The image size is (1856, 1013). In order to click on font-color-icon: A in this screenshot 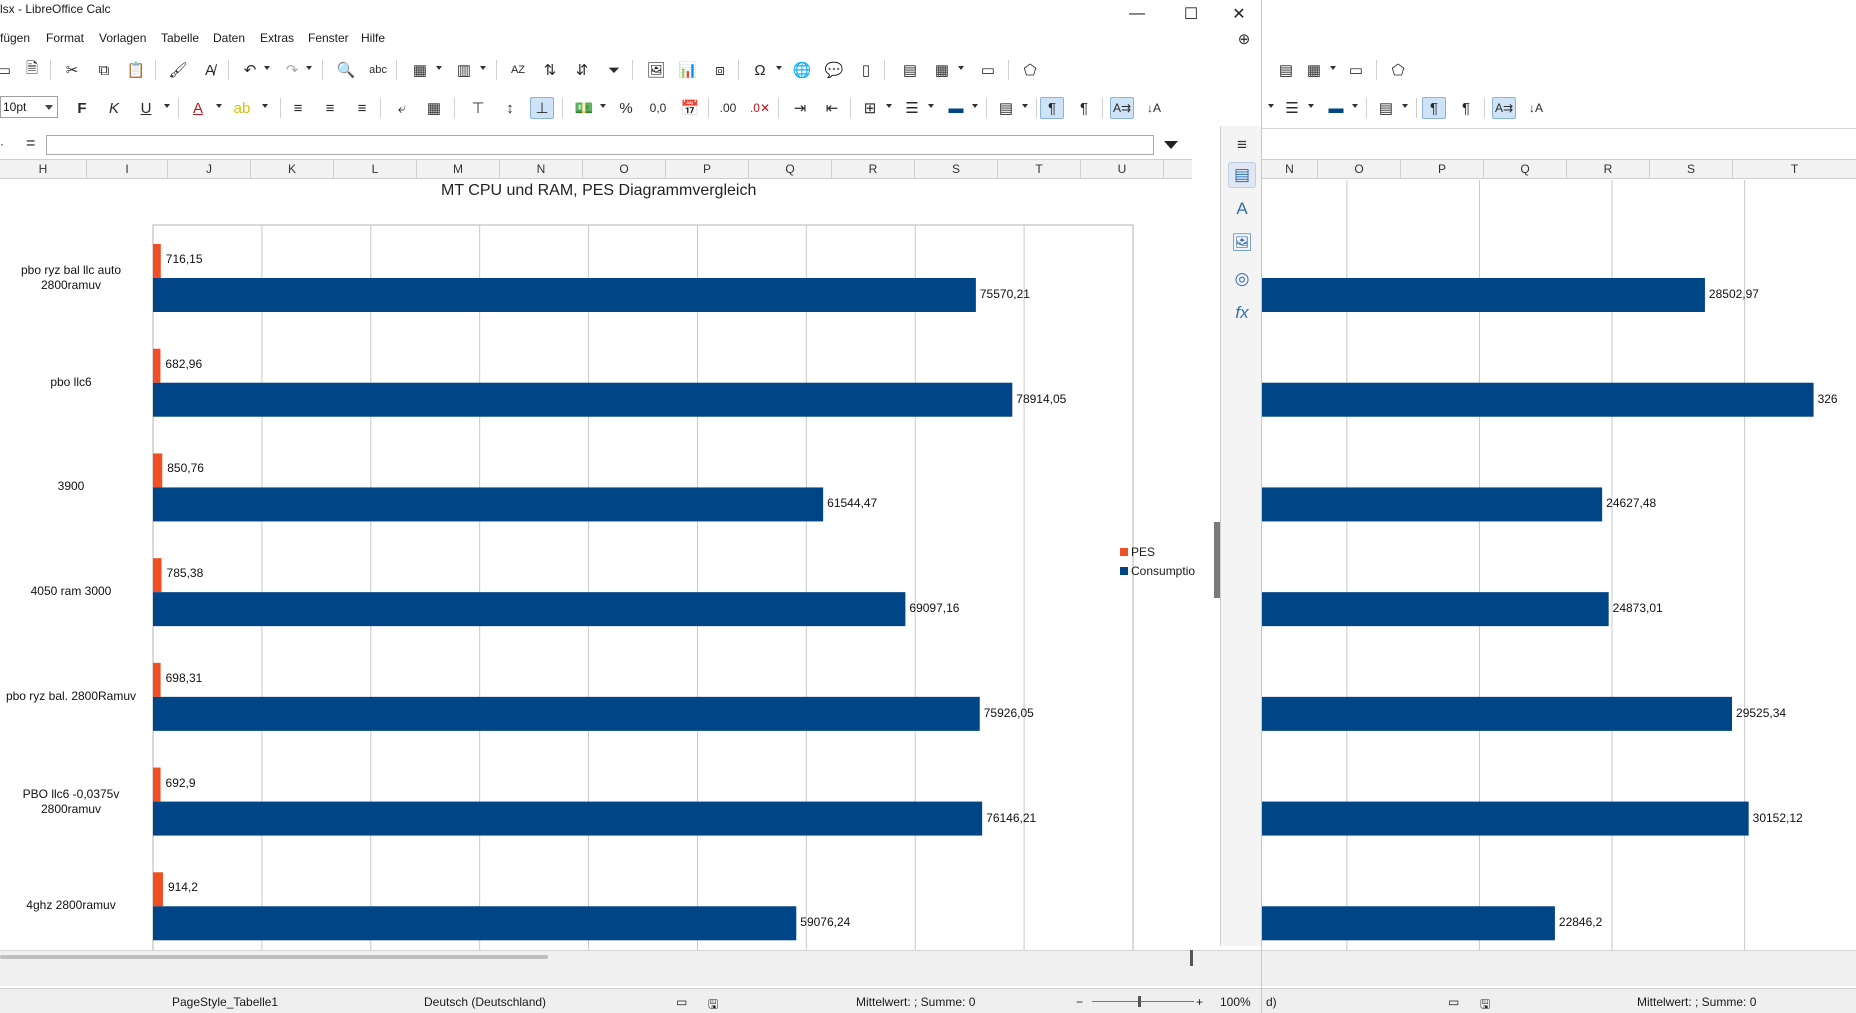, I will do `click(198, 108)`.